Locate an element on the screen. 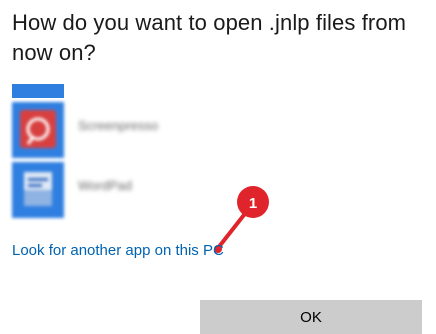 This screenshot has height=334, width=436. look-for-another-app-link: Look for another app on this PC is located at coordinates (118, 250).